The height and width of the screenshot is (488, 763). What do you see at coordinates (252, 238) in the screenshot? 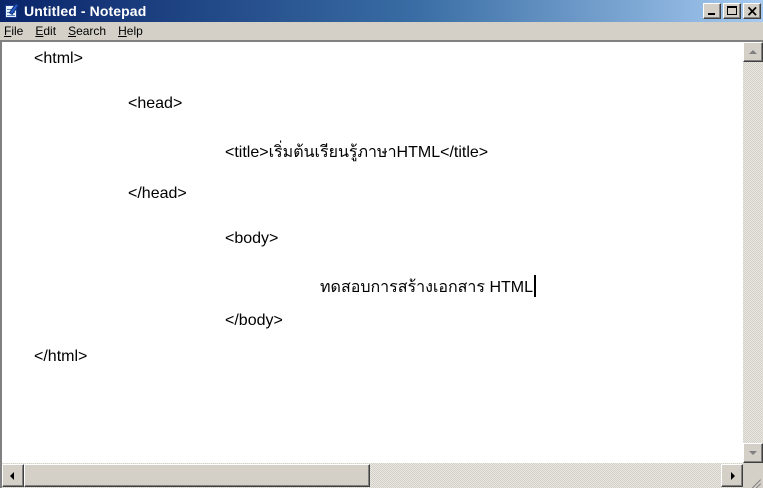
I see `editor-line: <body>` at bounding box center [252, 238].